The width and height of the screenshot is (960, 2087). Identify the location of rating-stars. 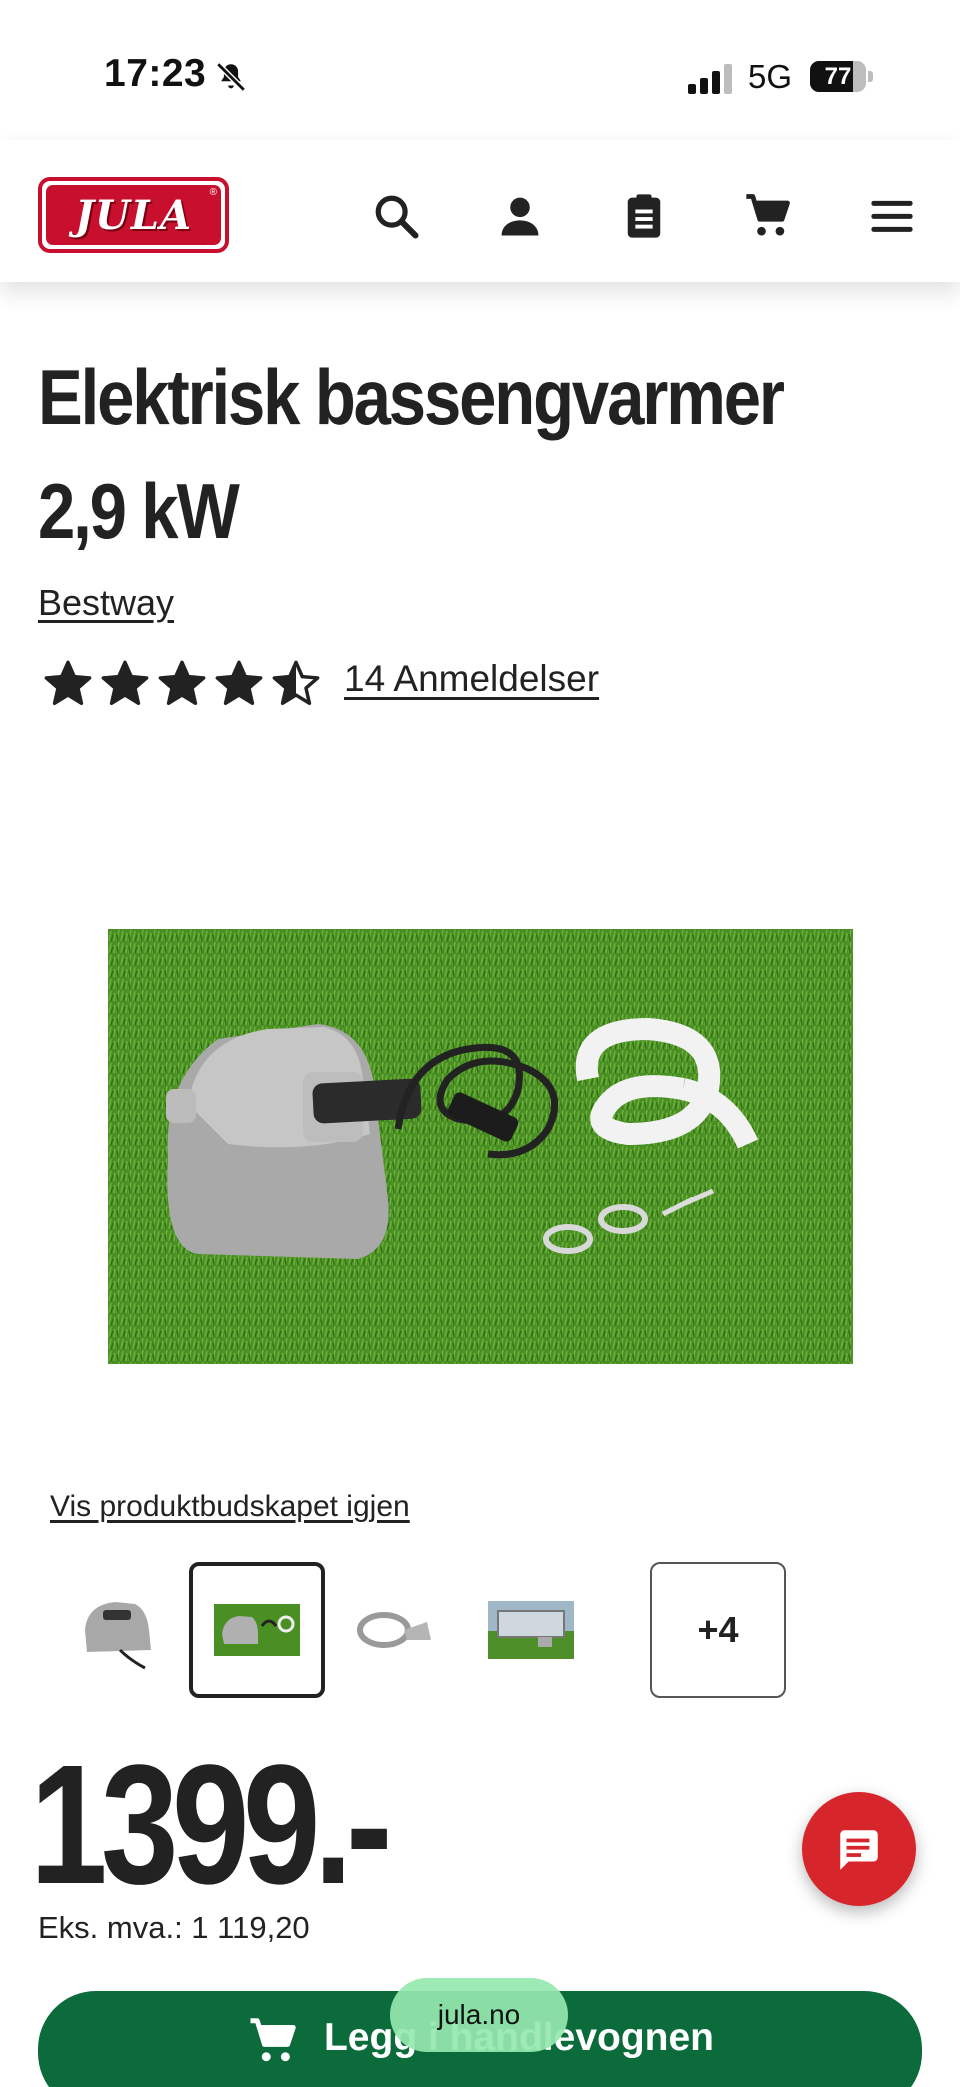
(184, 684).